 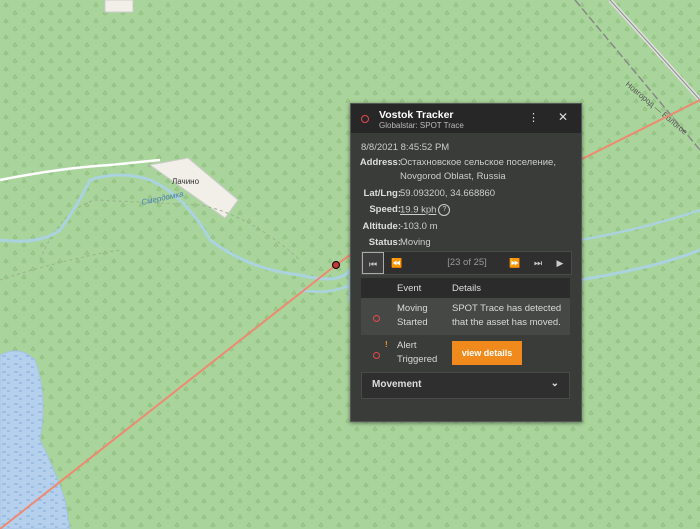 I want to click on altitude-value: -103.0 m, so click(x=419, y=226).